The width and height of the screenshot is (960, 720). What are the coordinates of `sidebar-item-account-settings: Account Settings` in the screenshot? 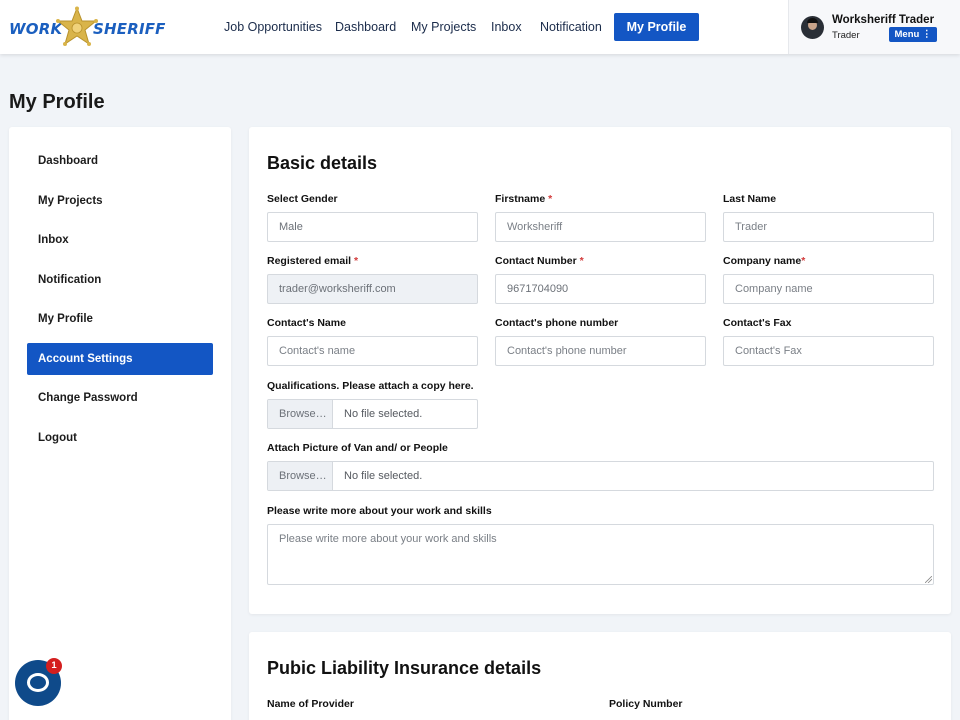 It's located at (120, 359).